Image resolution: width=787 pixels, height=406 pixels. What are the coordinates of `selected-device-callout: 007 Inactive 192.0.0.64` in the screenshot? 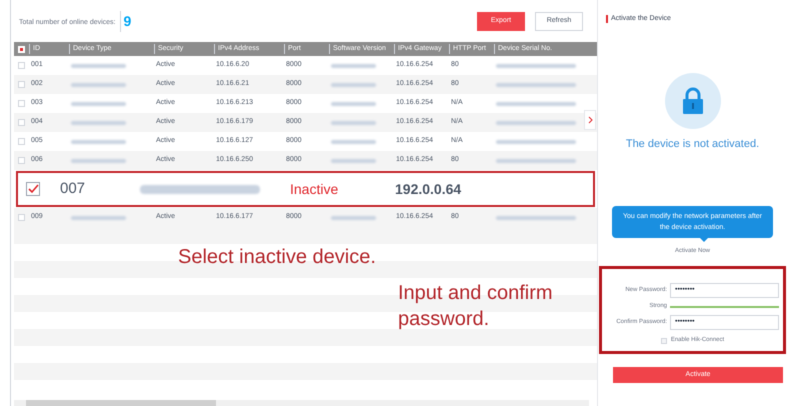 It's located at (305, 189).